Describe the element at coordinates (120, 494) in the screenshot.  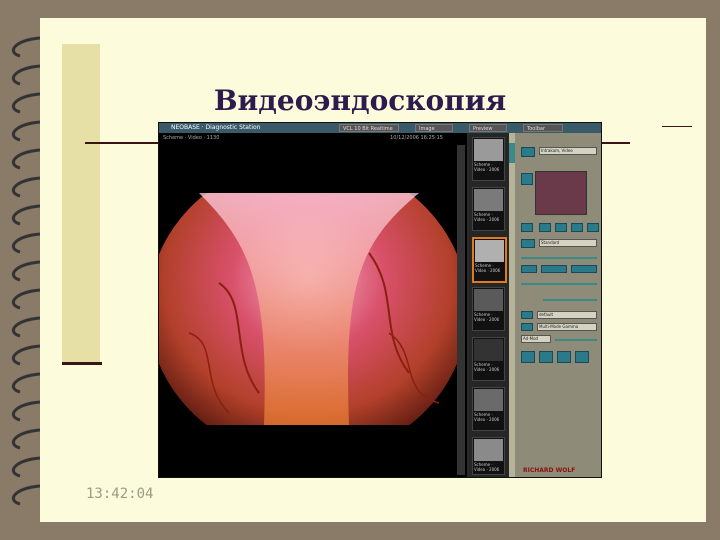
I see `timestamp: 13:42:04` at that location.